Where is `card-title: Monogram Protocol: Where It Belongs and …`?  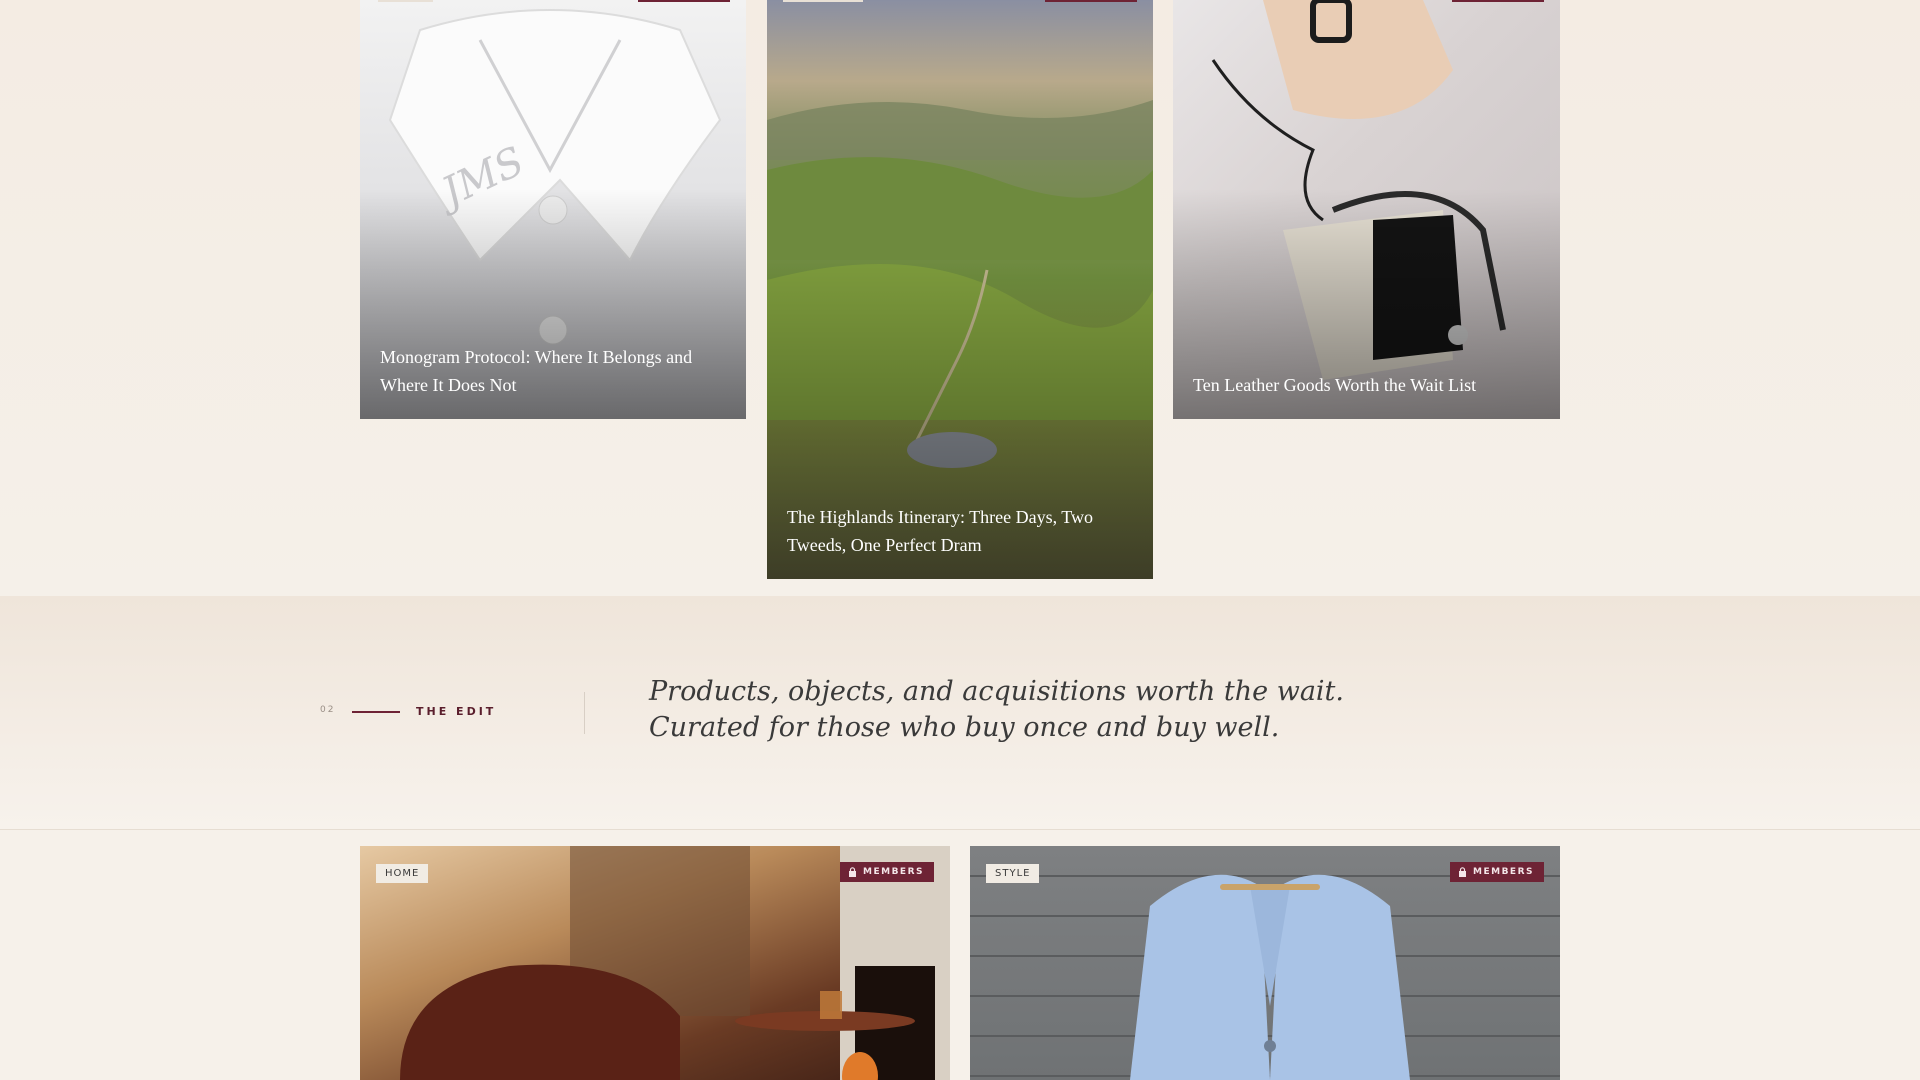 card-title: Monogram Protocol: Where It Belongs and … is located at coordinates (553, 371).